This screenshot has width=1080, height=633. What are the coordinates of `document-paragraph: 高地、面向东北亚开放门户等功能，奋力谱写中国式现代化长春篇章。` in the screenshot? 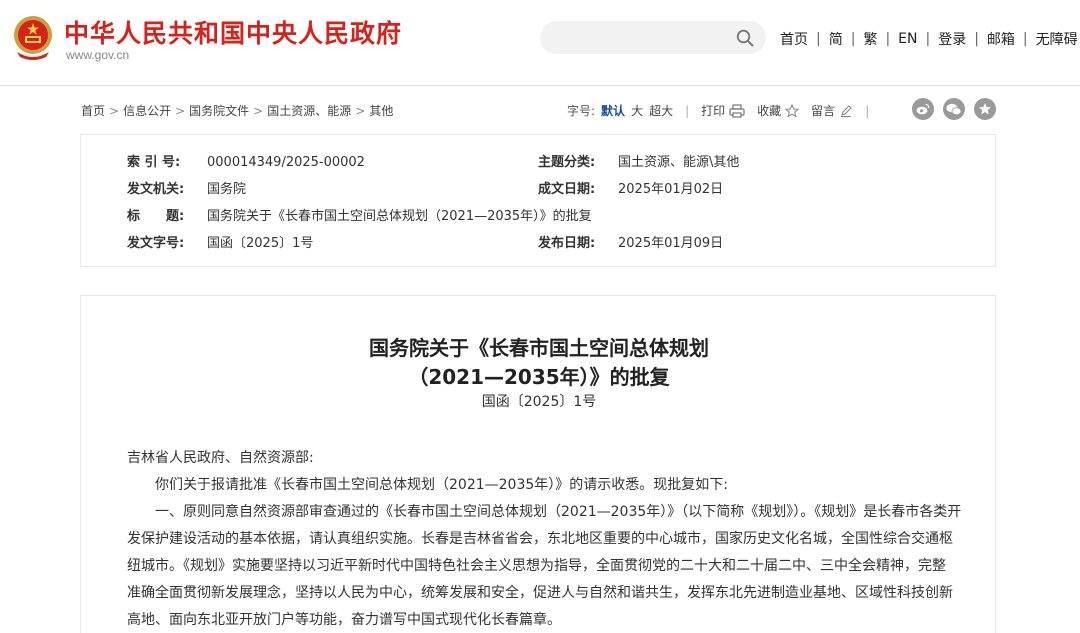 It's located at (344, 620).